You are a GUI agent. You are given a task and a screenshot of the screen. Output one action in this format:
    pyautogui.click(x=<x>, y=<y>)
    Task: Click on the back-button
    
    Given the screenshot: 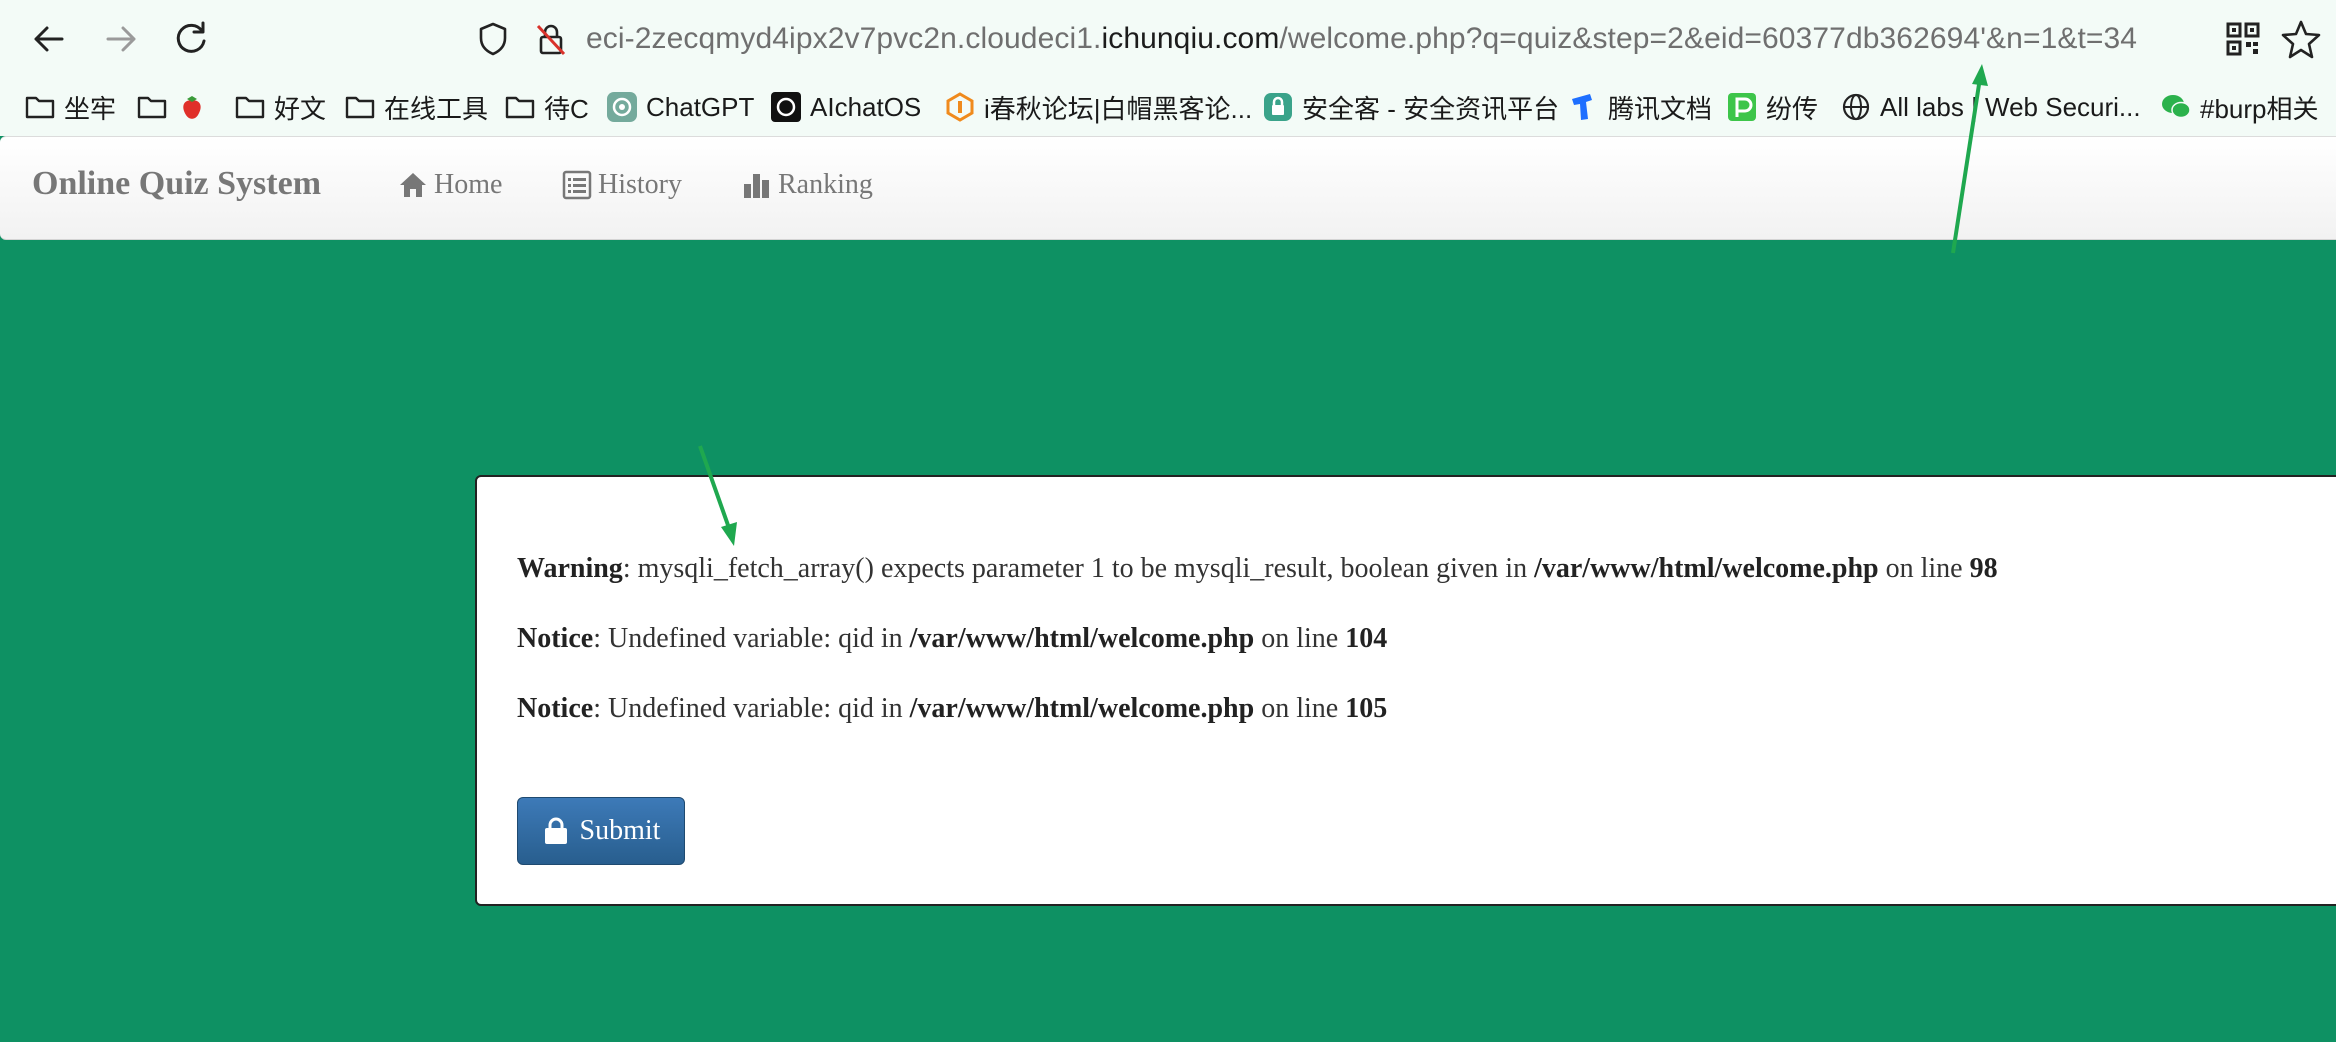 What is the action you would take?
    pyautogui.click(x=49, y=39)
    